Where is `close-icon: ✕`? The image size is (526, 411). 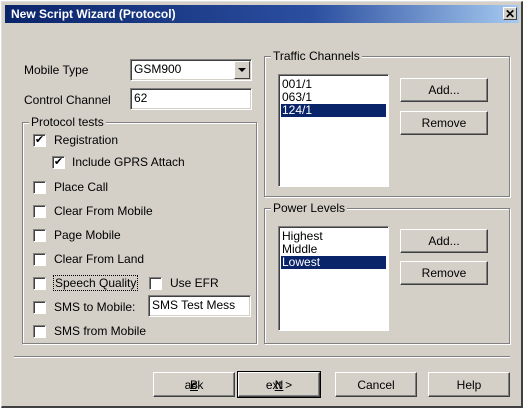 close-icon: ✕ is located at coordinates (510, 14).